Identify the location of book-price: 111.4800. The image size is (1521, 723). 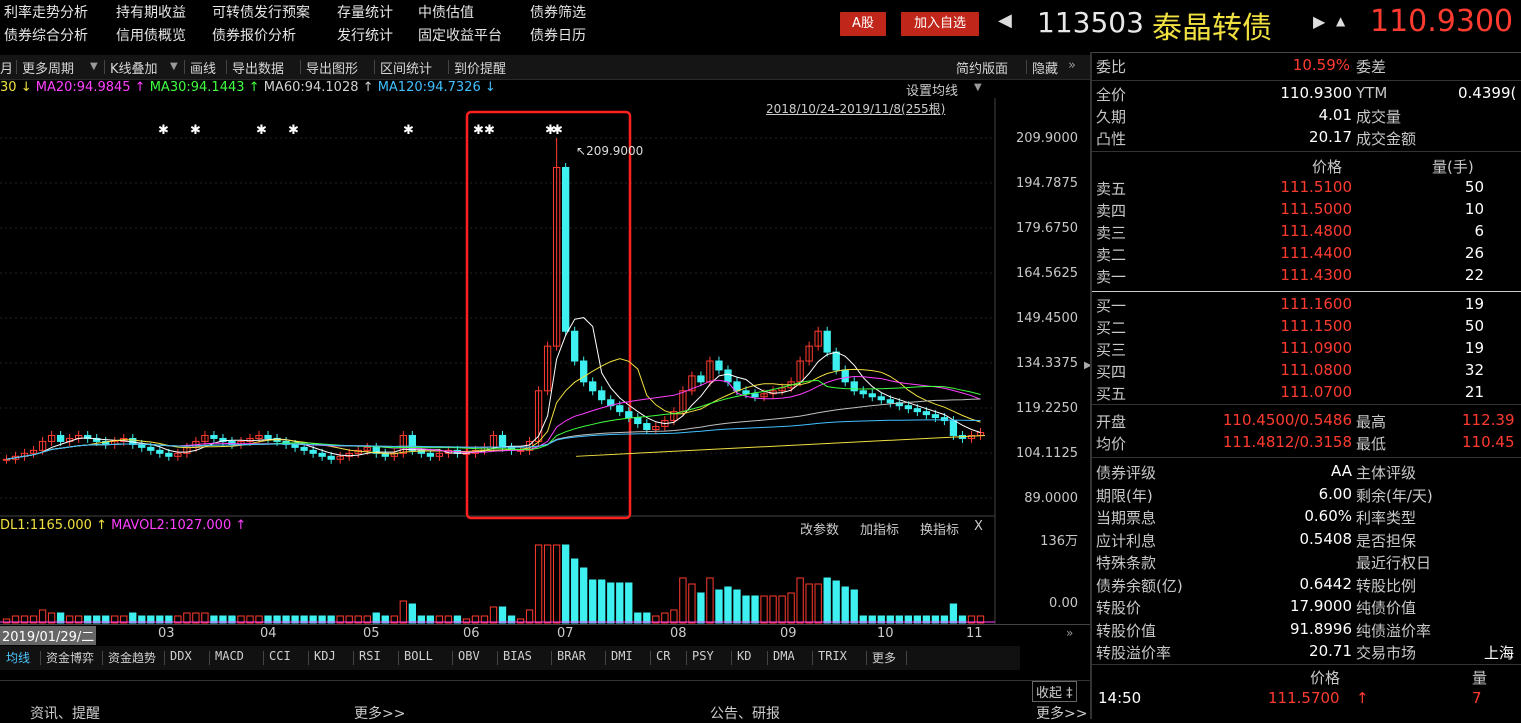
(1307, 233).